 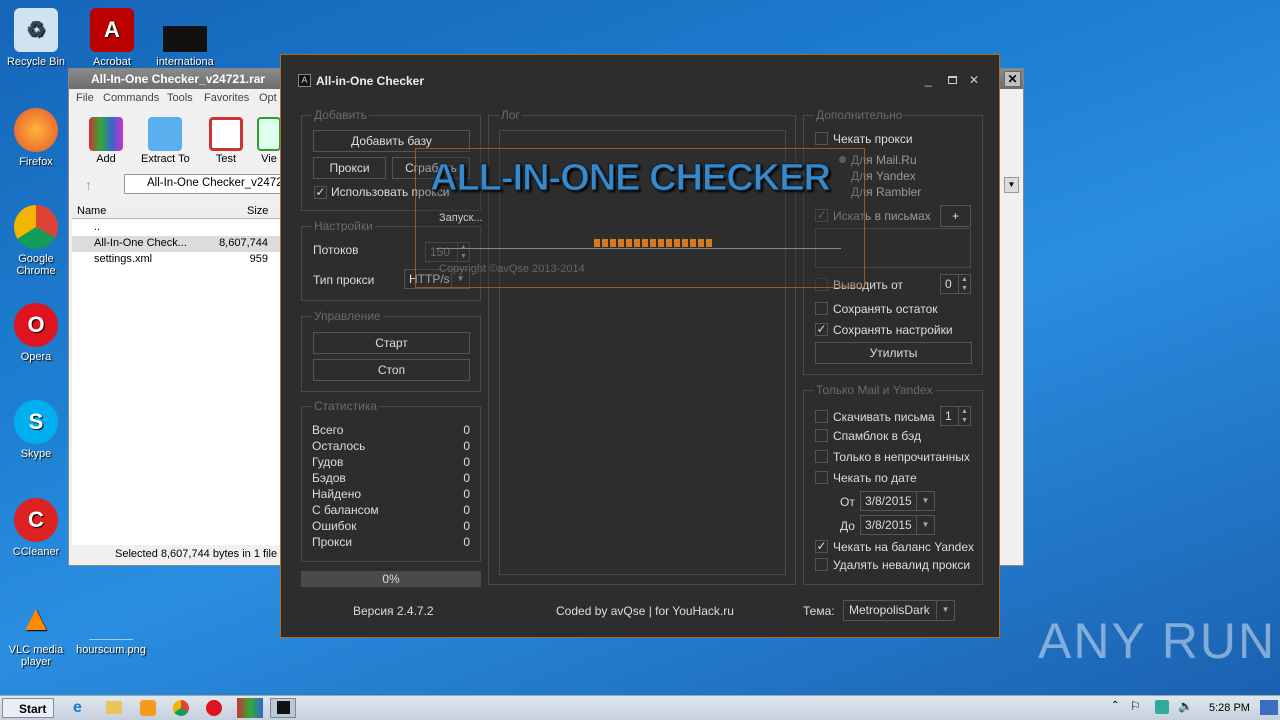 I want to click on unread-label: Только в непрочитанных, so click(x=901, y=457).